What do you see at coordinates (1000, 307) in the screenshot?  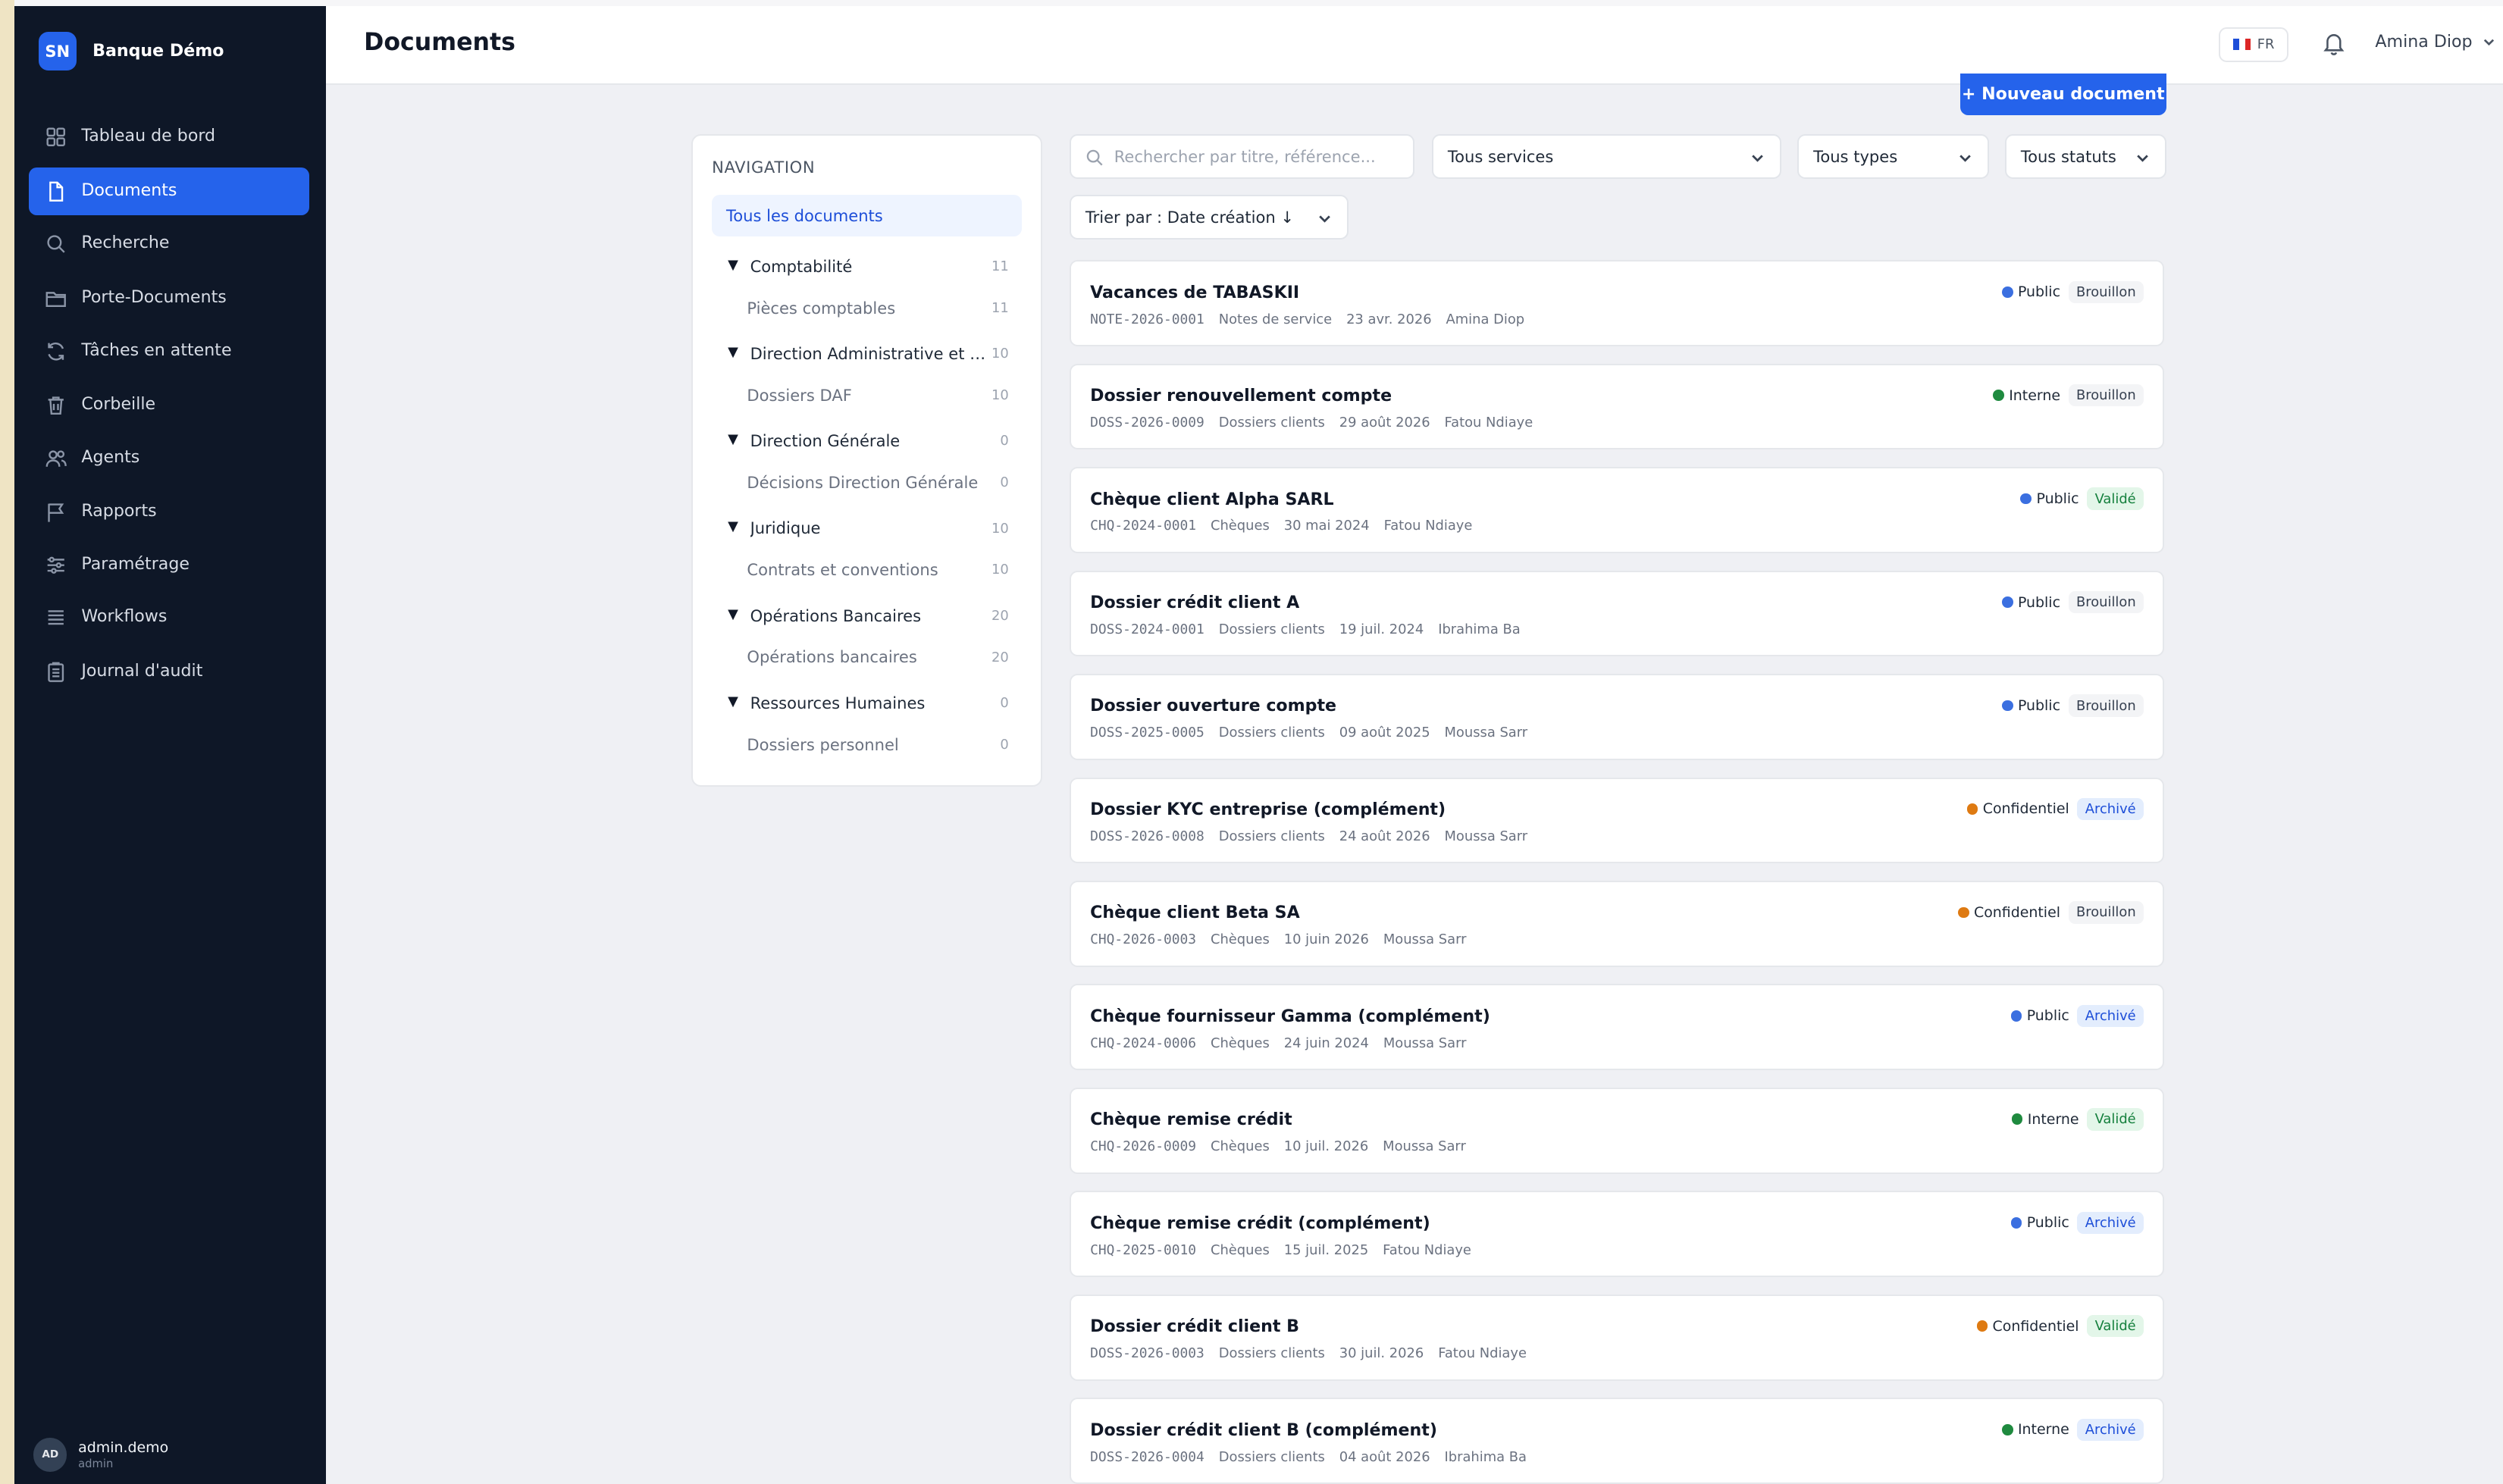 I see `nav-subitem-count: 11` at bounding box center [1000, 307].